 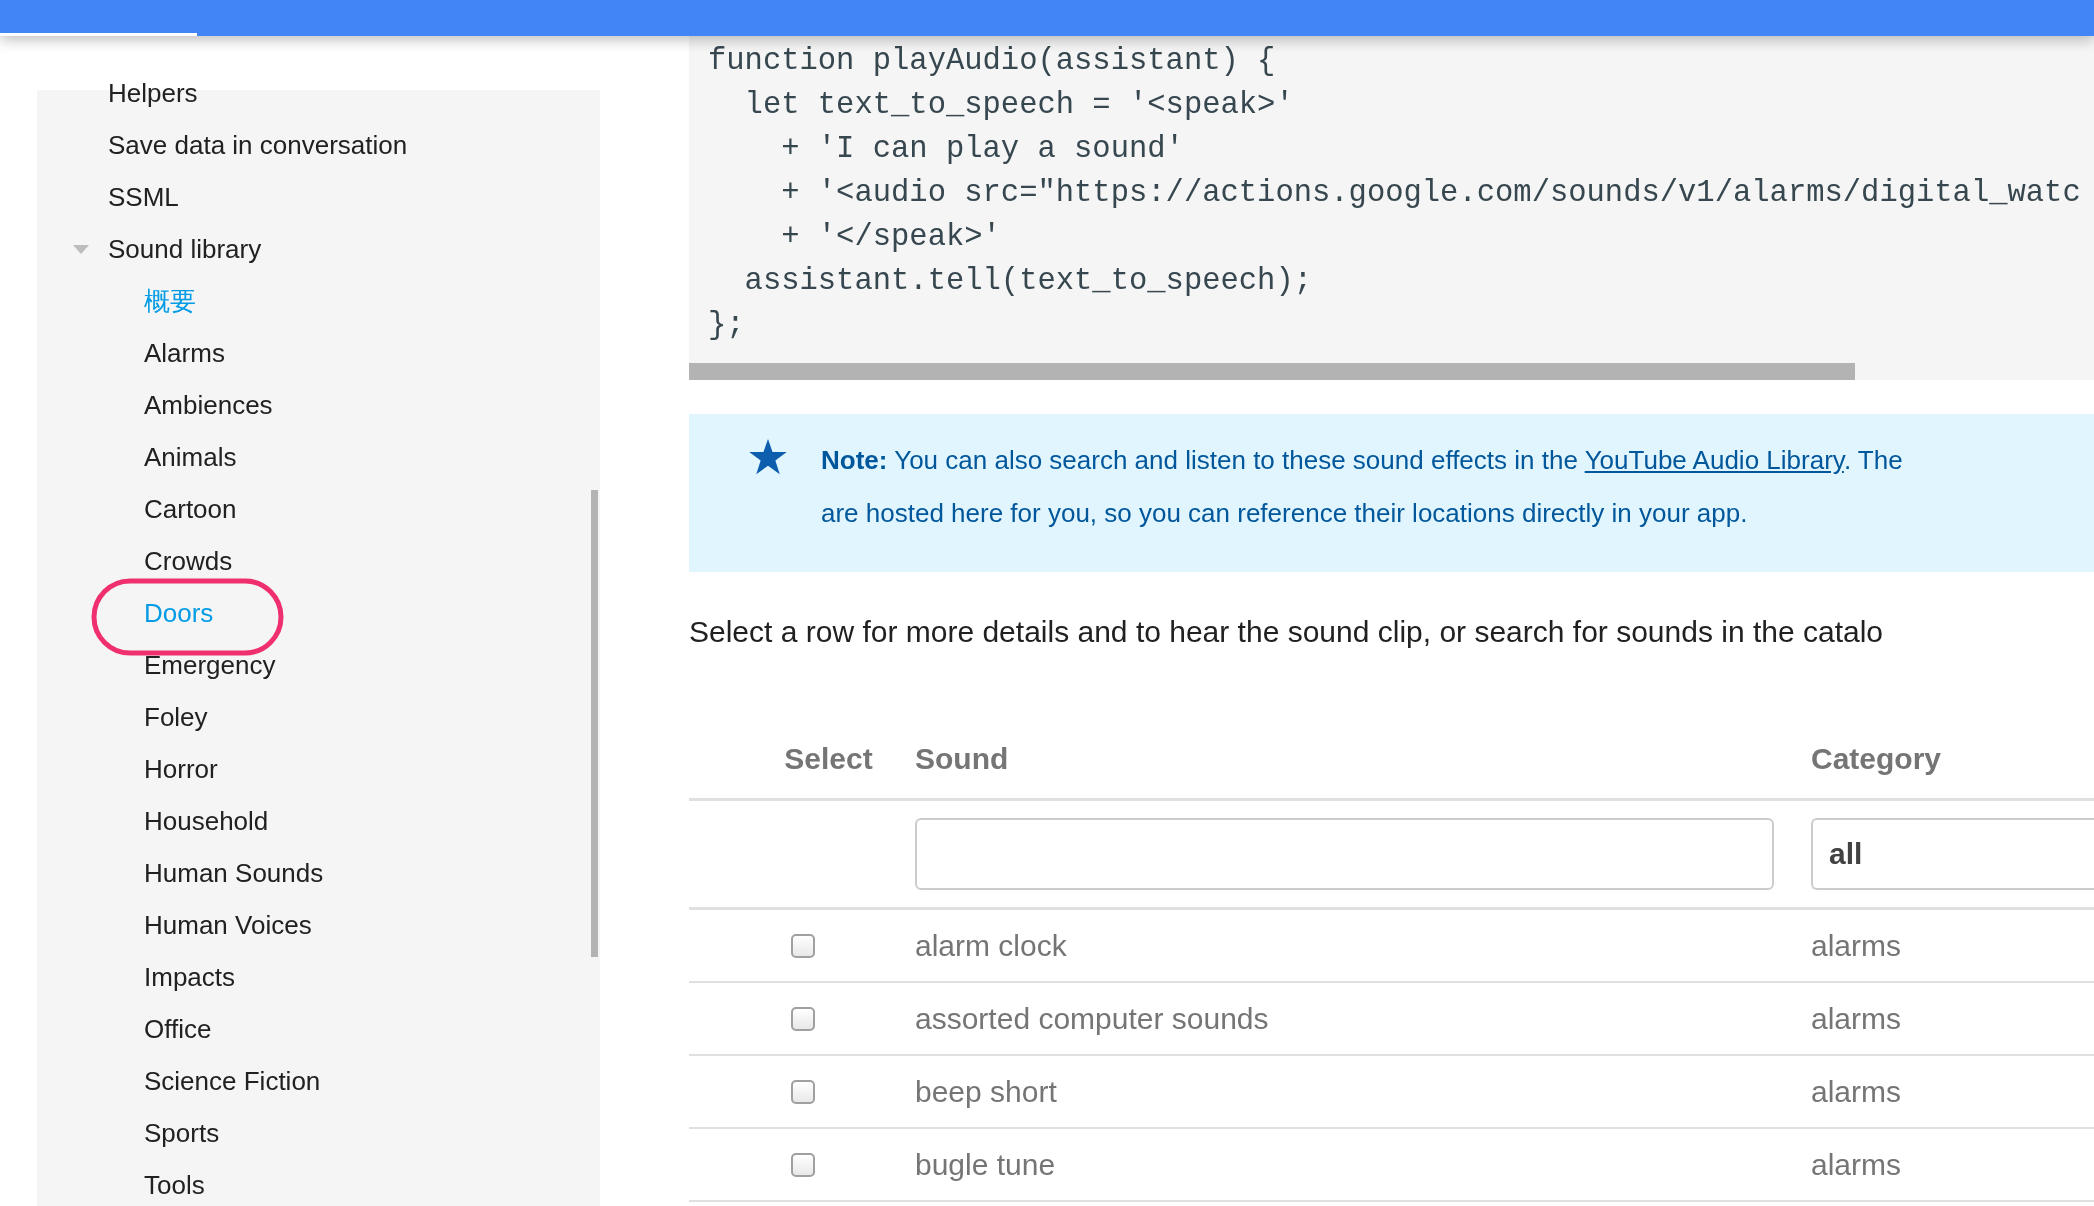 What do you see at coordinates (982, 149) in the screenshot?
I see `code-line: + 'I can play a sound'` at bounding box center [982, 149].